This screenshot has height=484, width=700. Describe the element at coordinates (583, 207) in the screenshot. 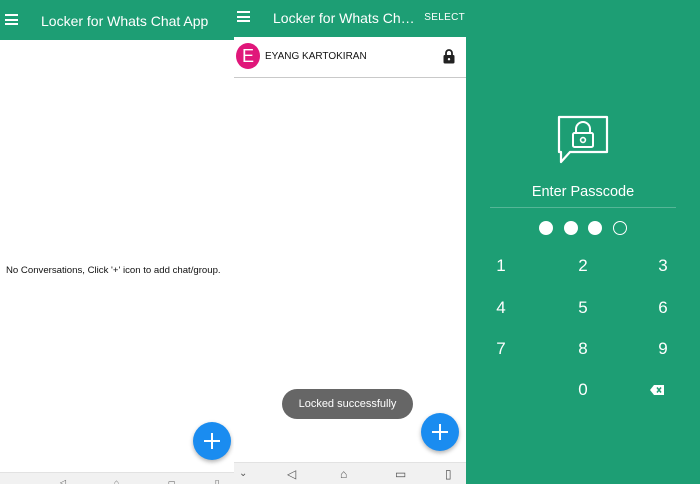

I see `divider` at that location.